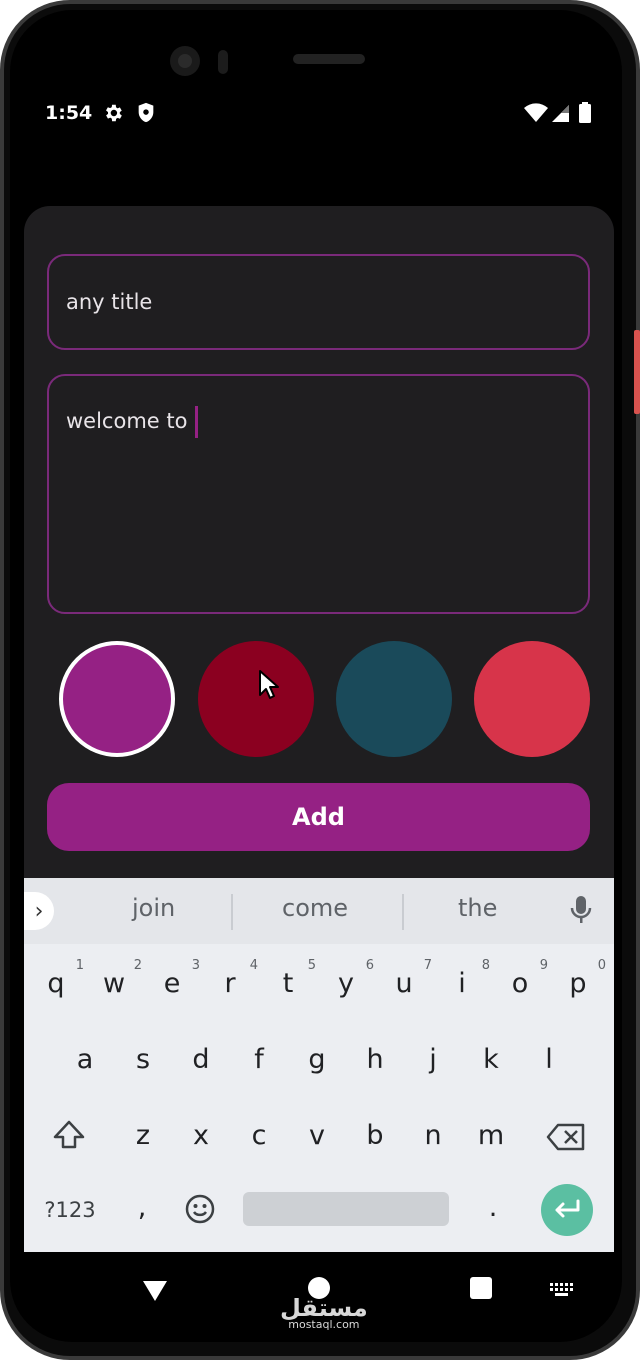 This screenshot has height=1360, width=640. What do you see at coordinates (375, 1059) in the screenshot?
I see `key-h: h` at bounding box center [375, 1059].